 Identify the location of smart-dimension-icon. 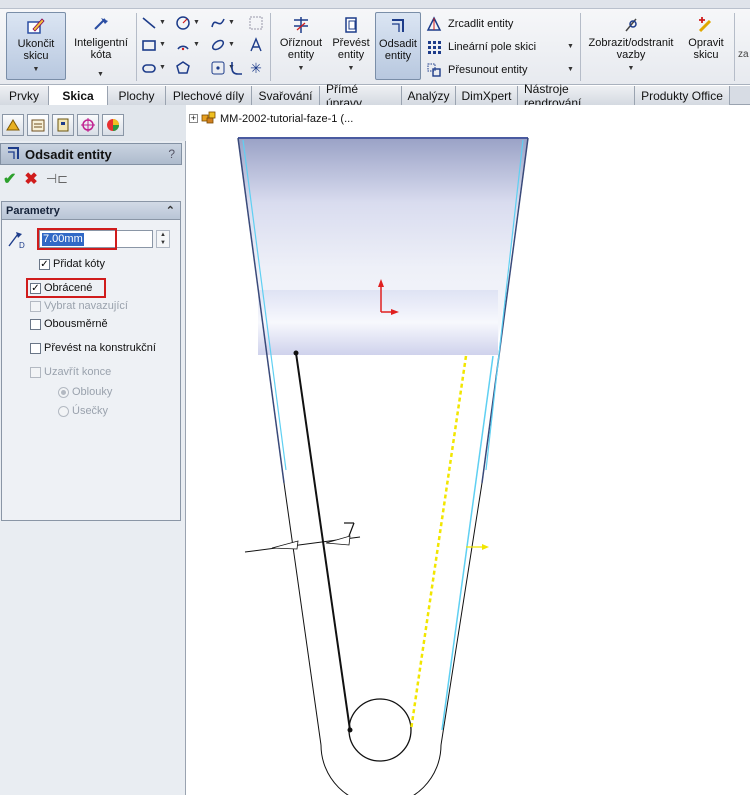
(101, 25).